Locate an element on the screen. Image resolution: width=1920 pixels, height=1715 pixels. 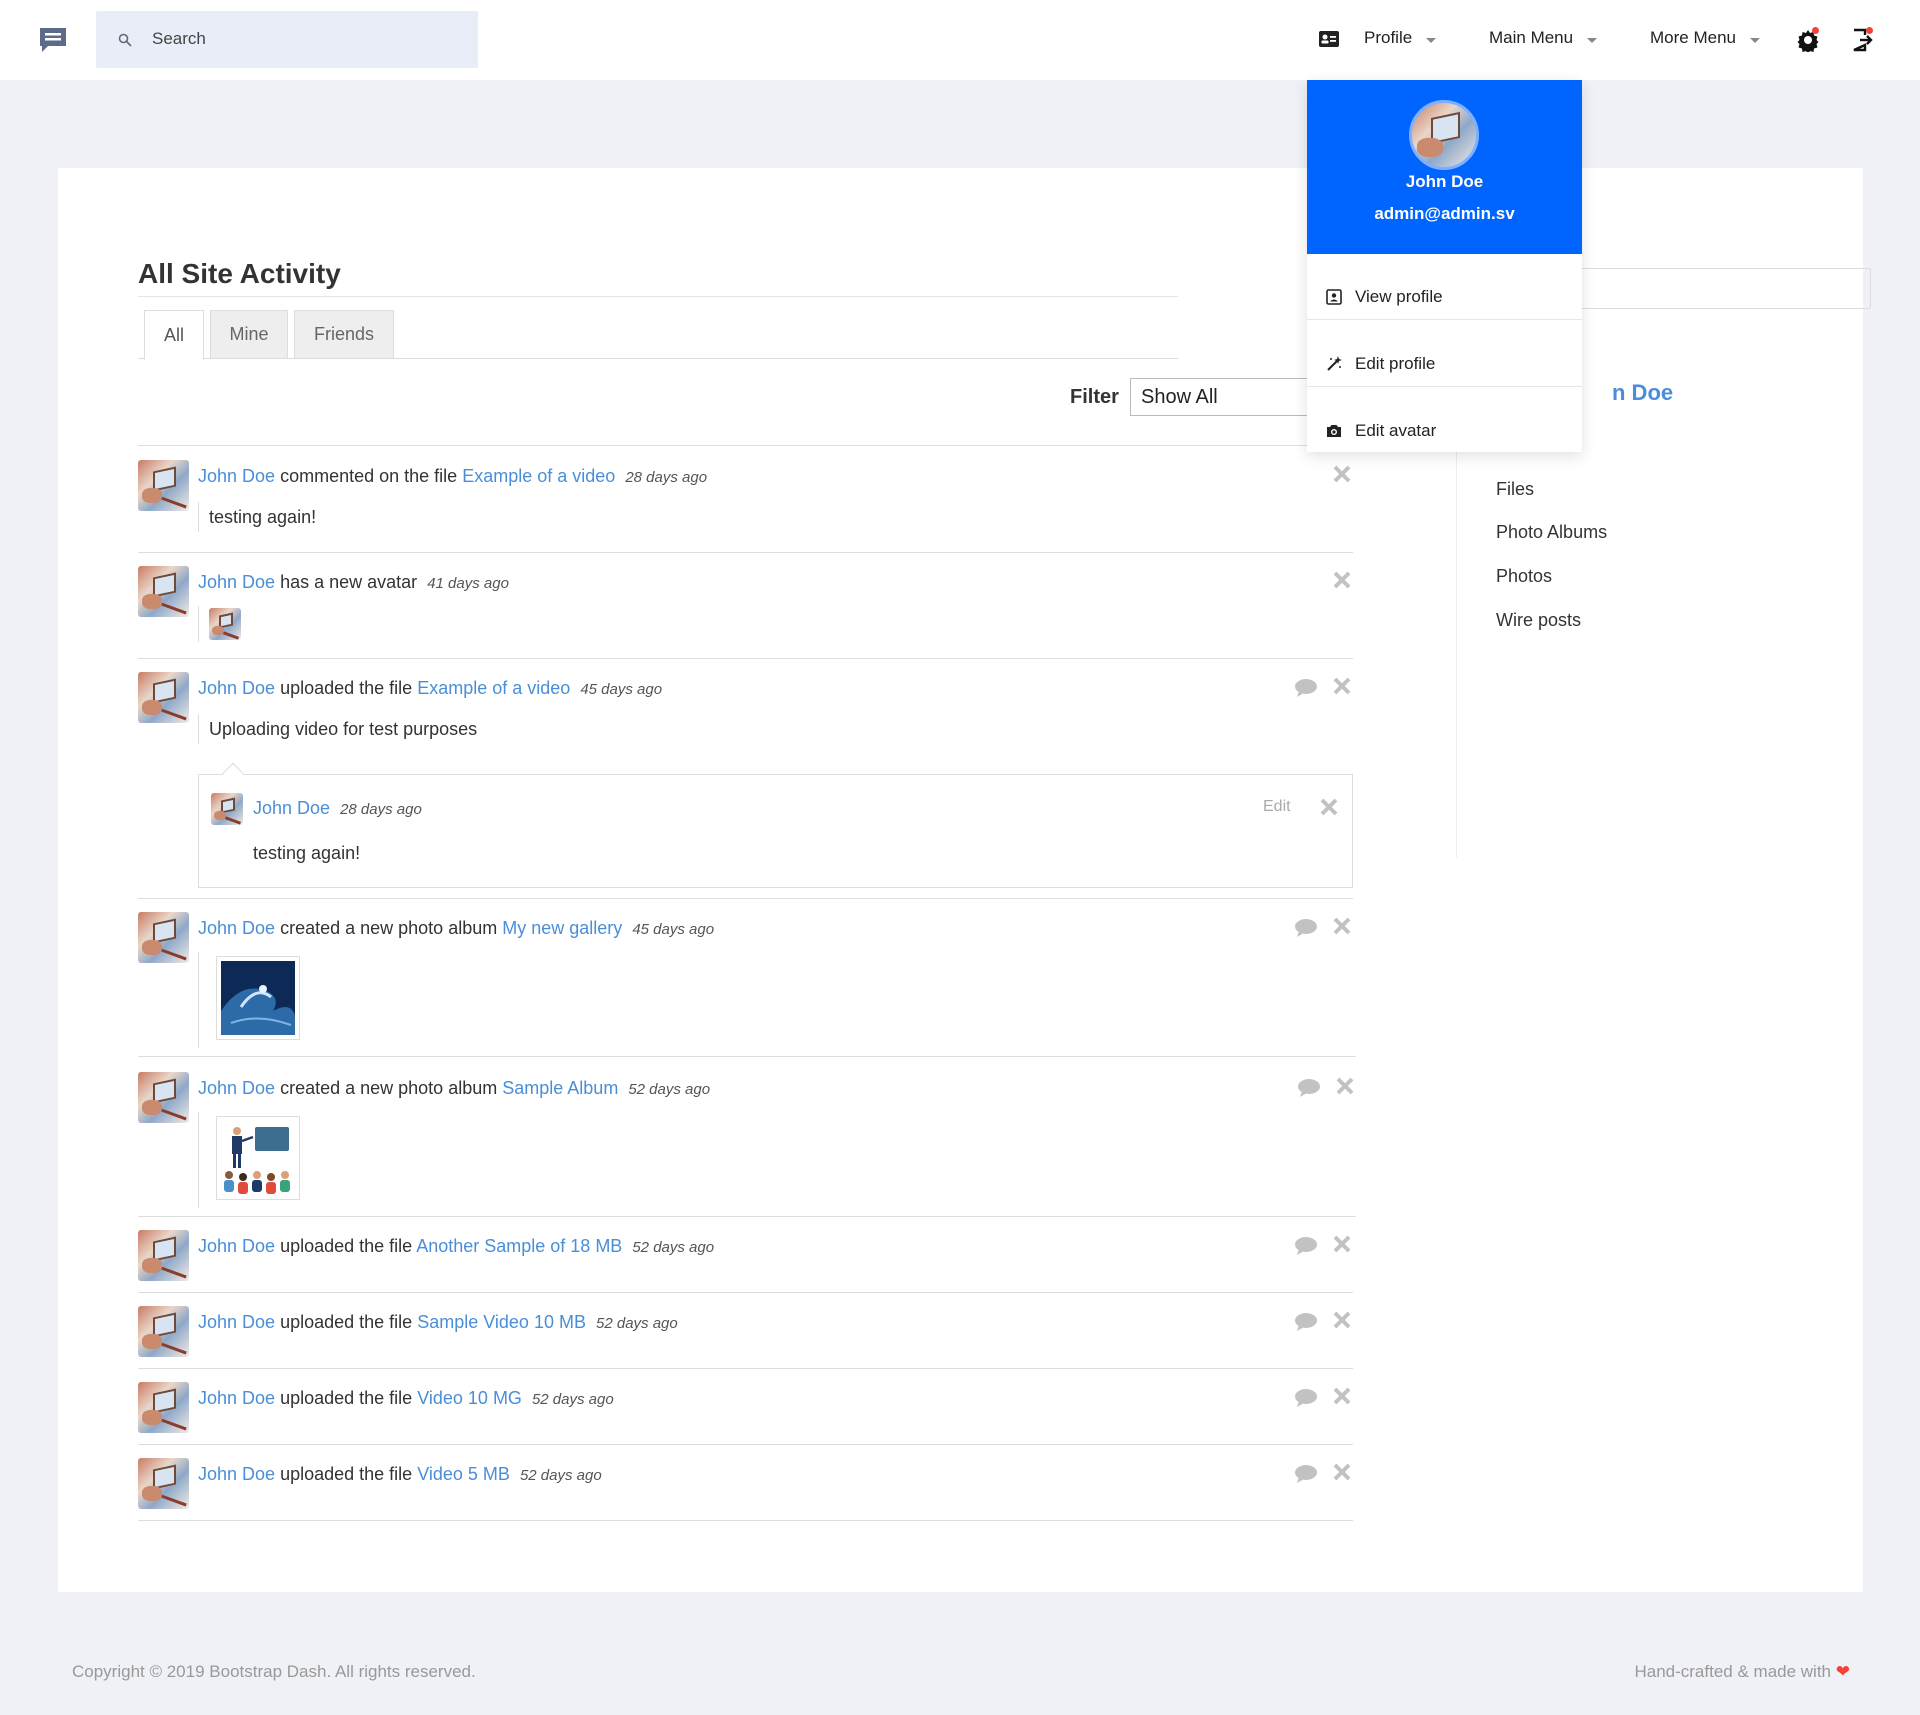
sidebar-item-files: Files is located at coordinates (1515, 489).